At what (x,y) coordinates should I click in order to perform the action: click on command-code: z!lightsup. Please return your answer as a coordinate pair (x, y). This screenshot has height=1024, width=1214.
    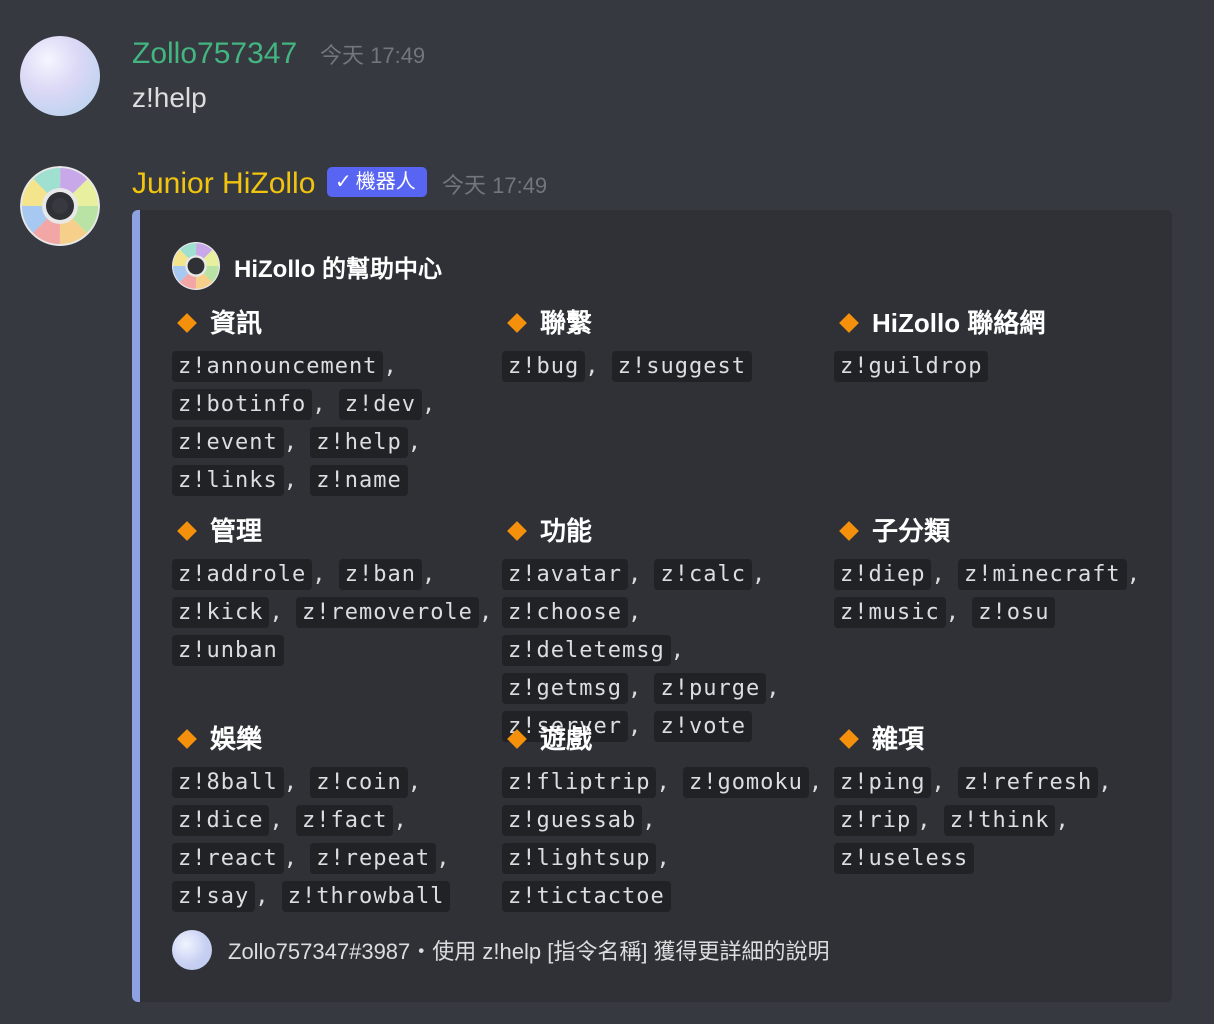
    Looking at the image, I should click on (579, 858).